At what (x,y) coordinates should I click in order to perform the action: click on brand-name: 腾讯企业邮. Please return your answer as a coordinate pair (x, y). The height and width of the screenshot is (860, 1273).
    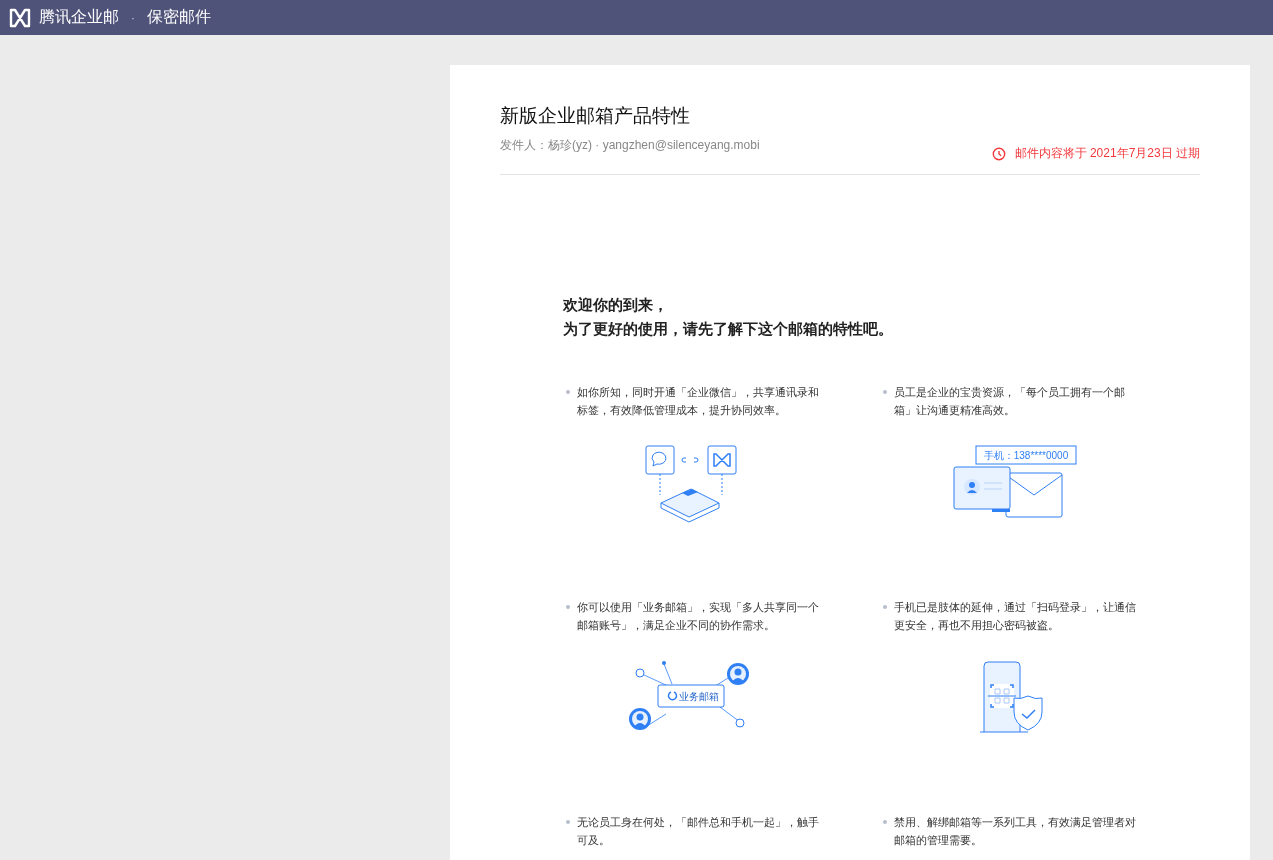
    Looking at the image, I should click on (79, 17).